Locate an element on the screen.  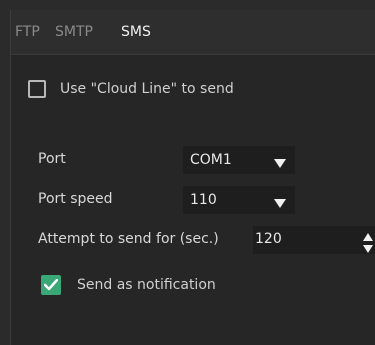
port-value: COM1 is located at coordinates (211, 160).